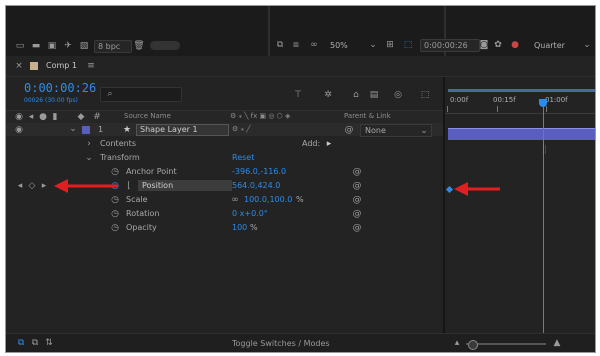 The height and width of the screenshot is (356, 600). Describe the element at coordinates (357, 199) in the screenshot. I see `scale-pickwhip-icon: @` at that location.